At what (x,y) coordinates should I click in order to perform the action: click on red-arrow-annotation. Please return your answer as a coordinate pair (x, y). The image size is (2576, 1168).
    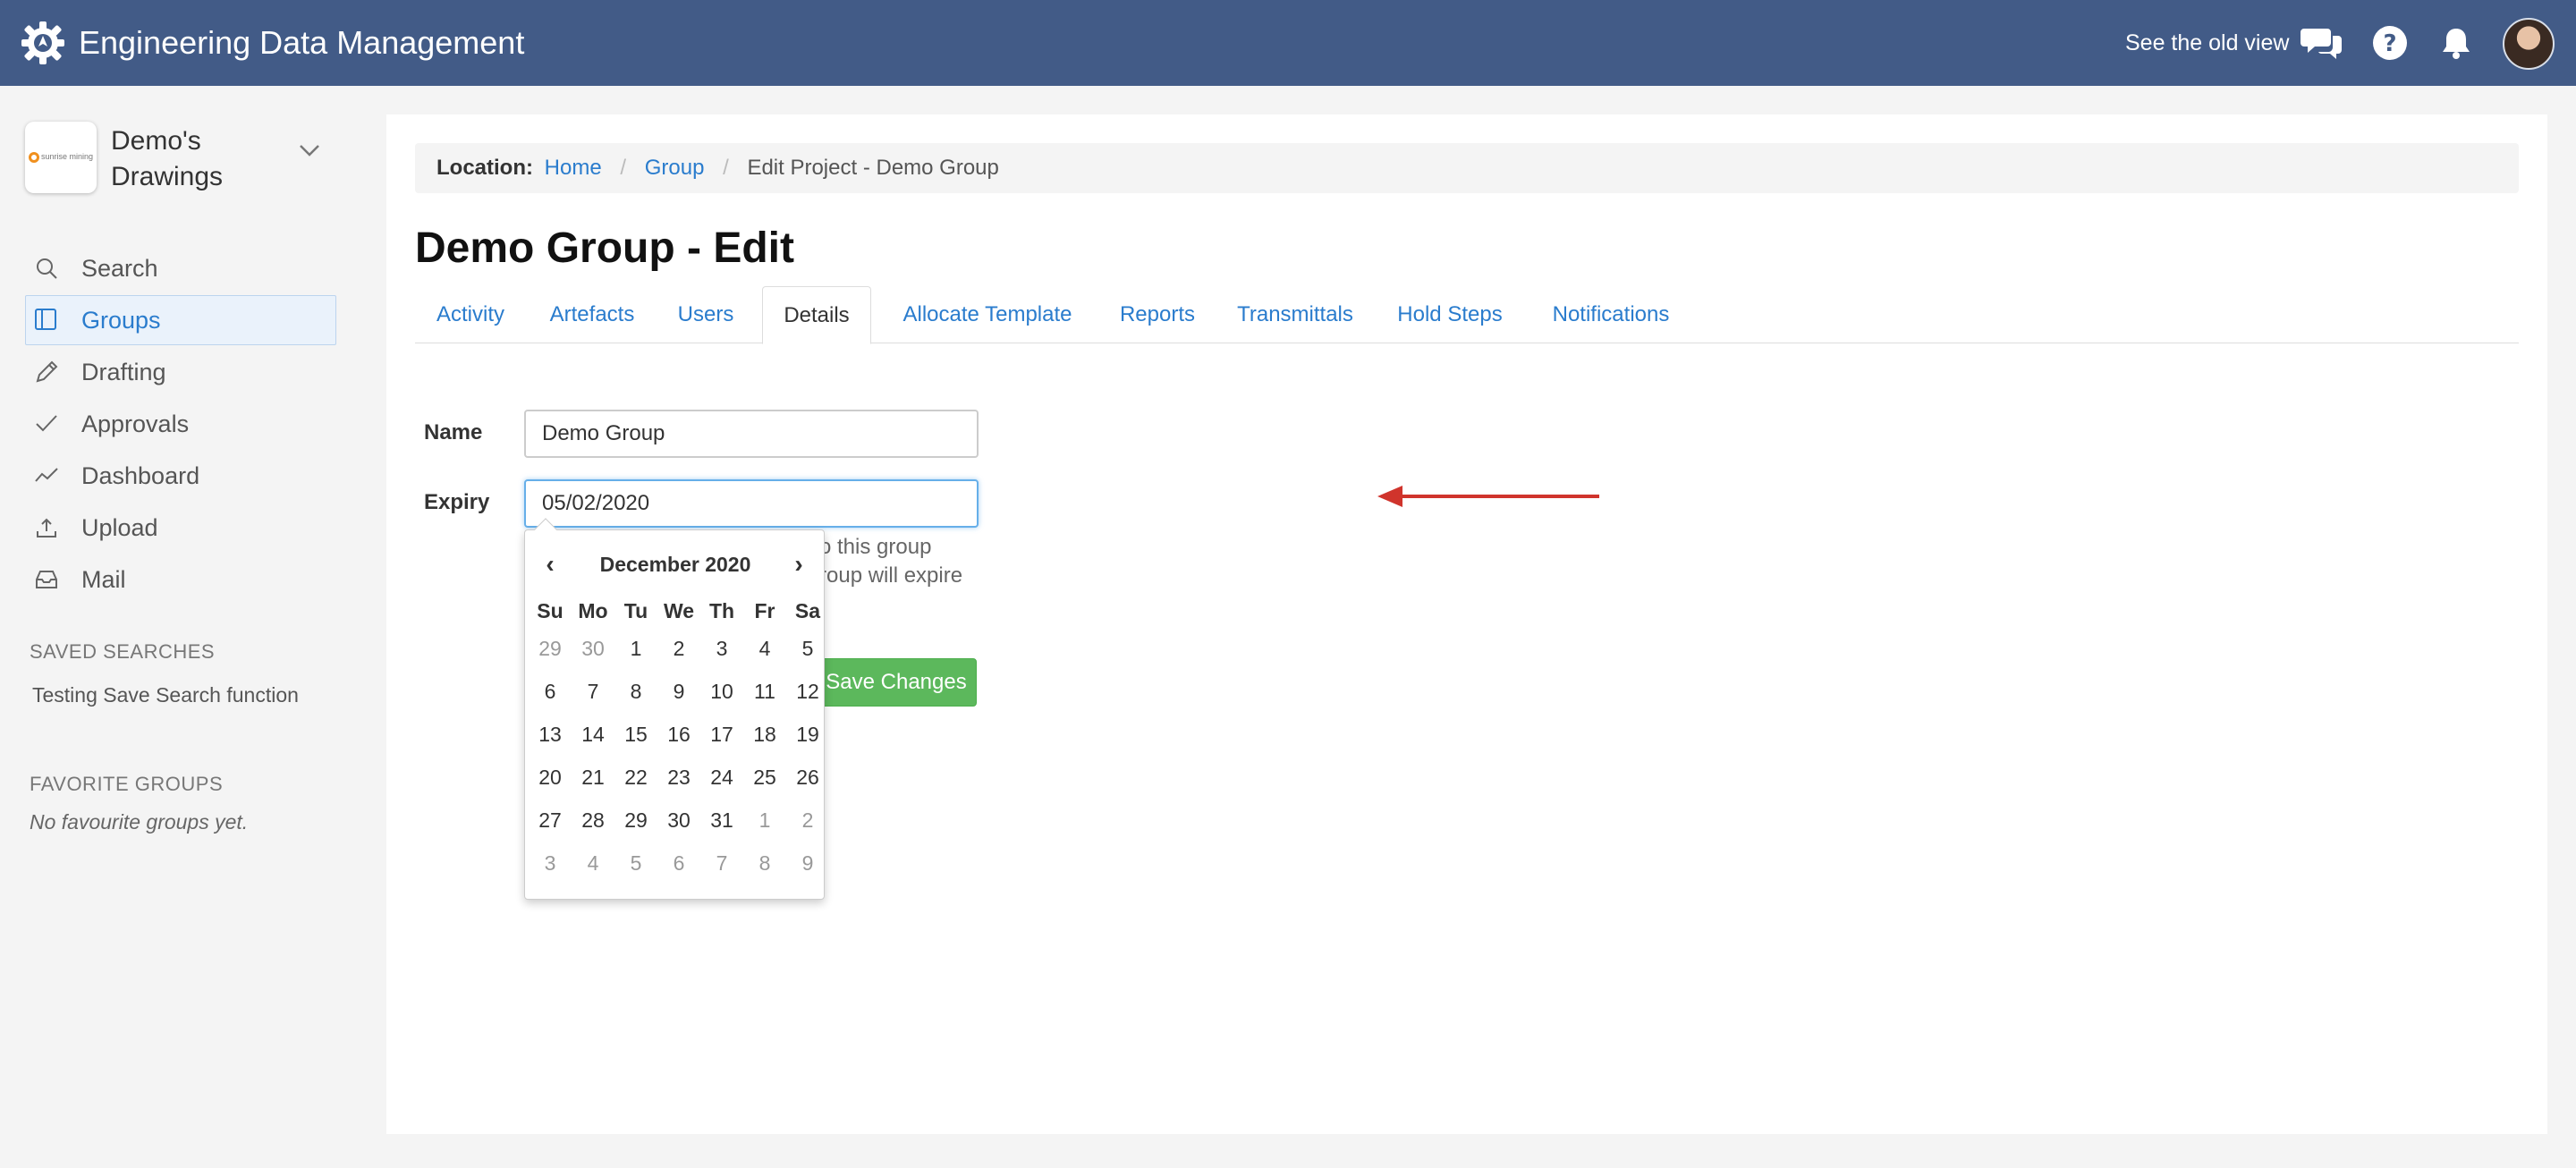
    Looking at the image, I should click on (1488, 497).